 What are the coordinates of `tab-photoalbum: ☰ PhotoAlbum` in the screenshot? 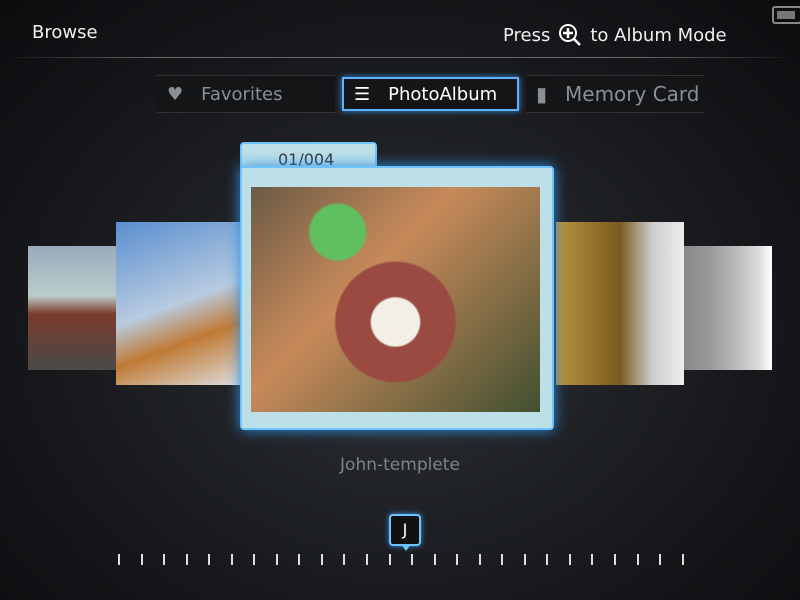 It's located at (430, 94).